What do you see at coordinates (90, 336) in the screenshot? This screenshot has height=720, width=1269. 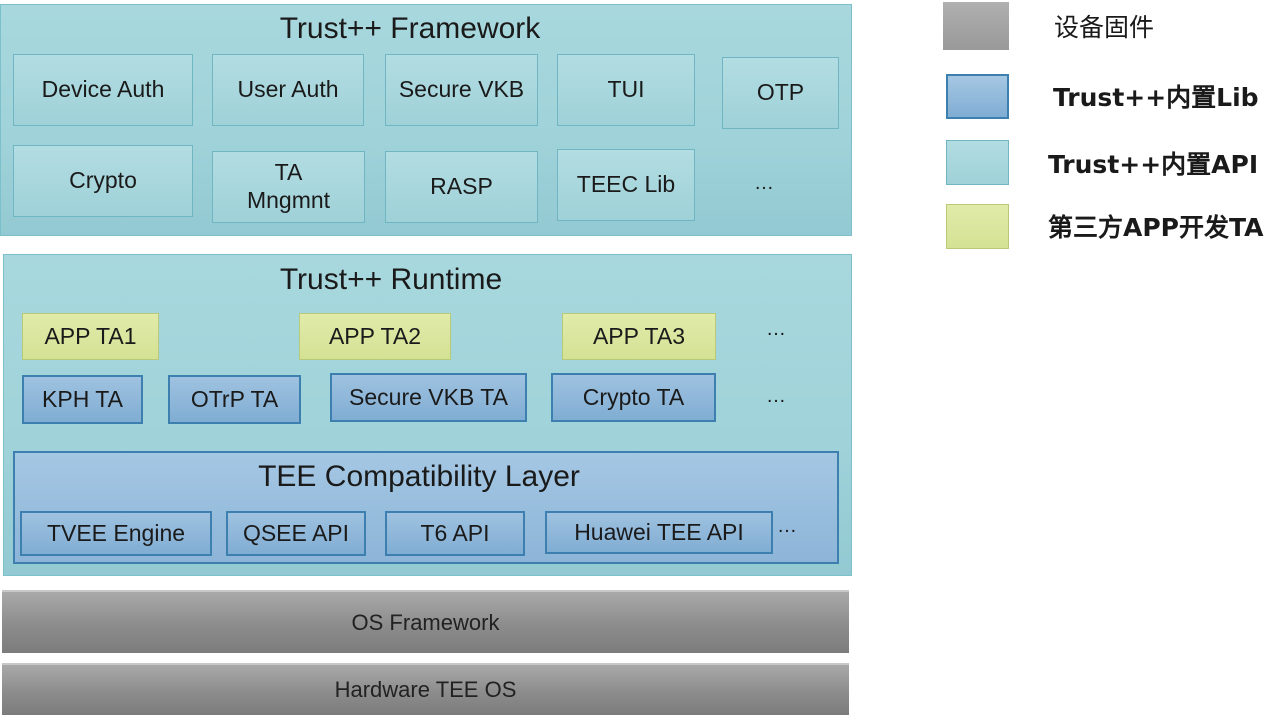 I see `app-ta1-box: APP TA1` at bounding box center [90, 336].